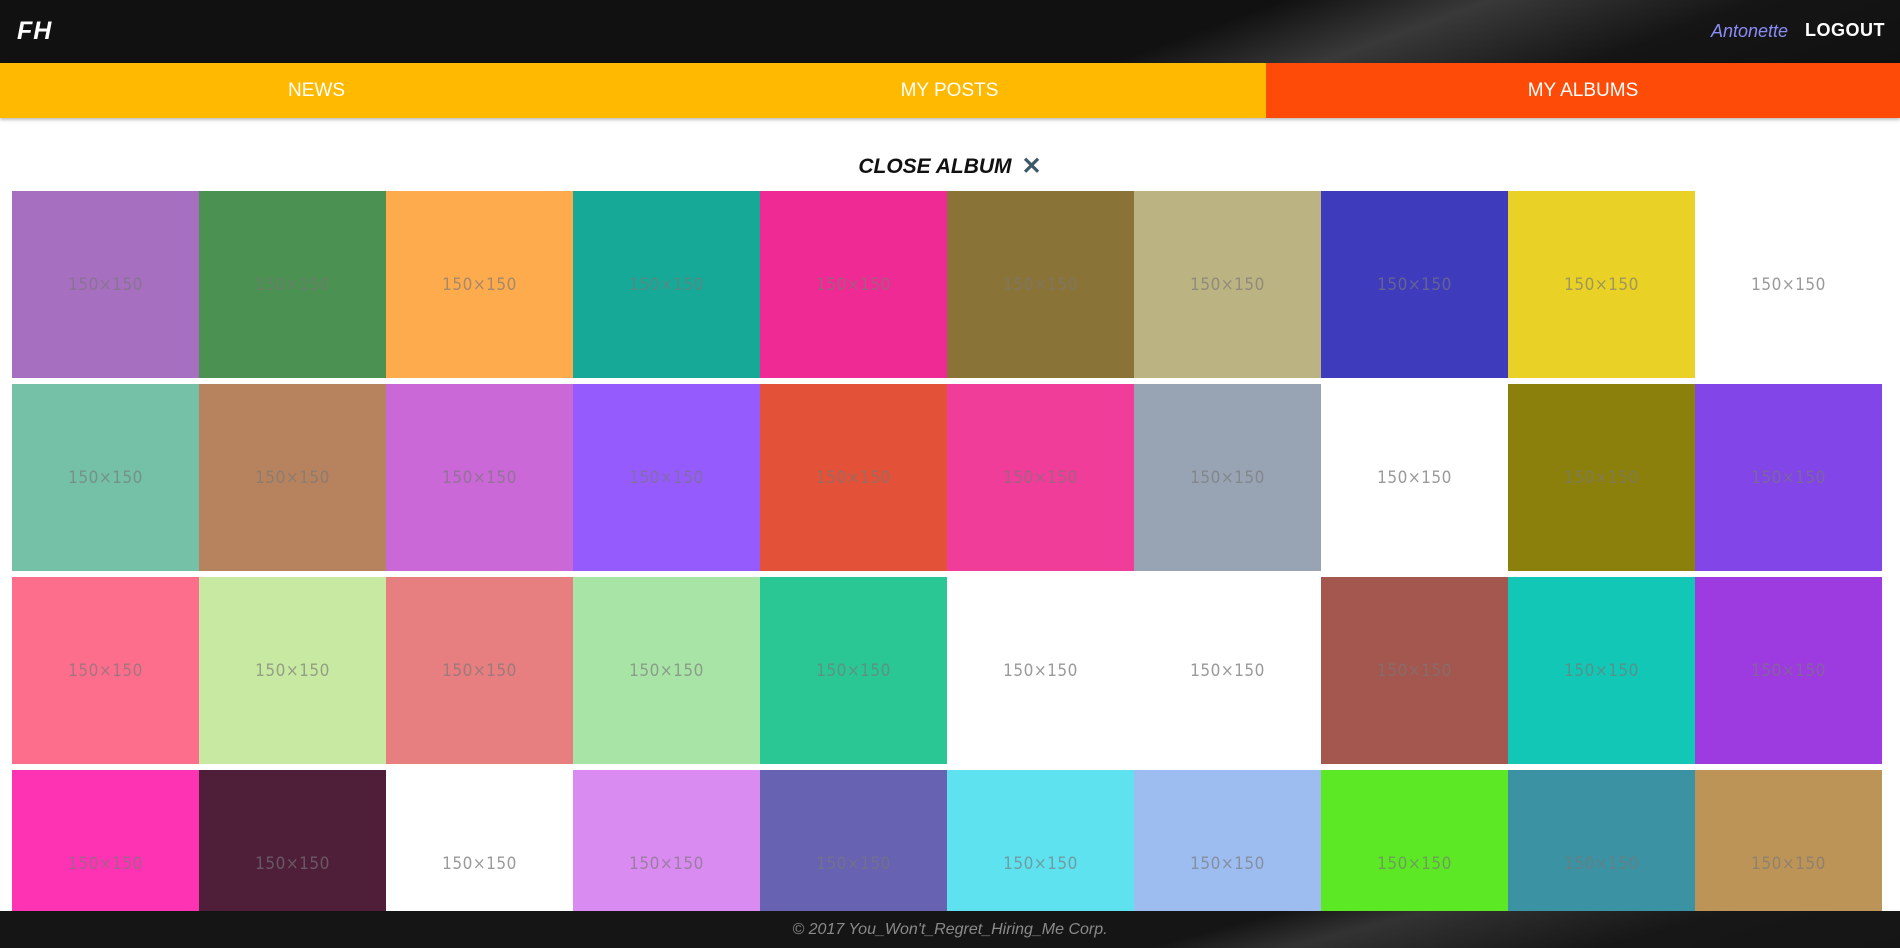  I want to click on close-album-bar: CLOSE ALBUM ✕, so click(950, 167).